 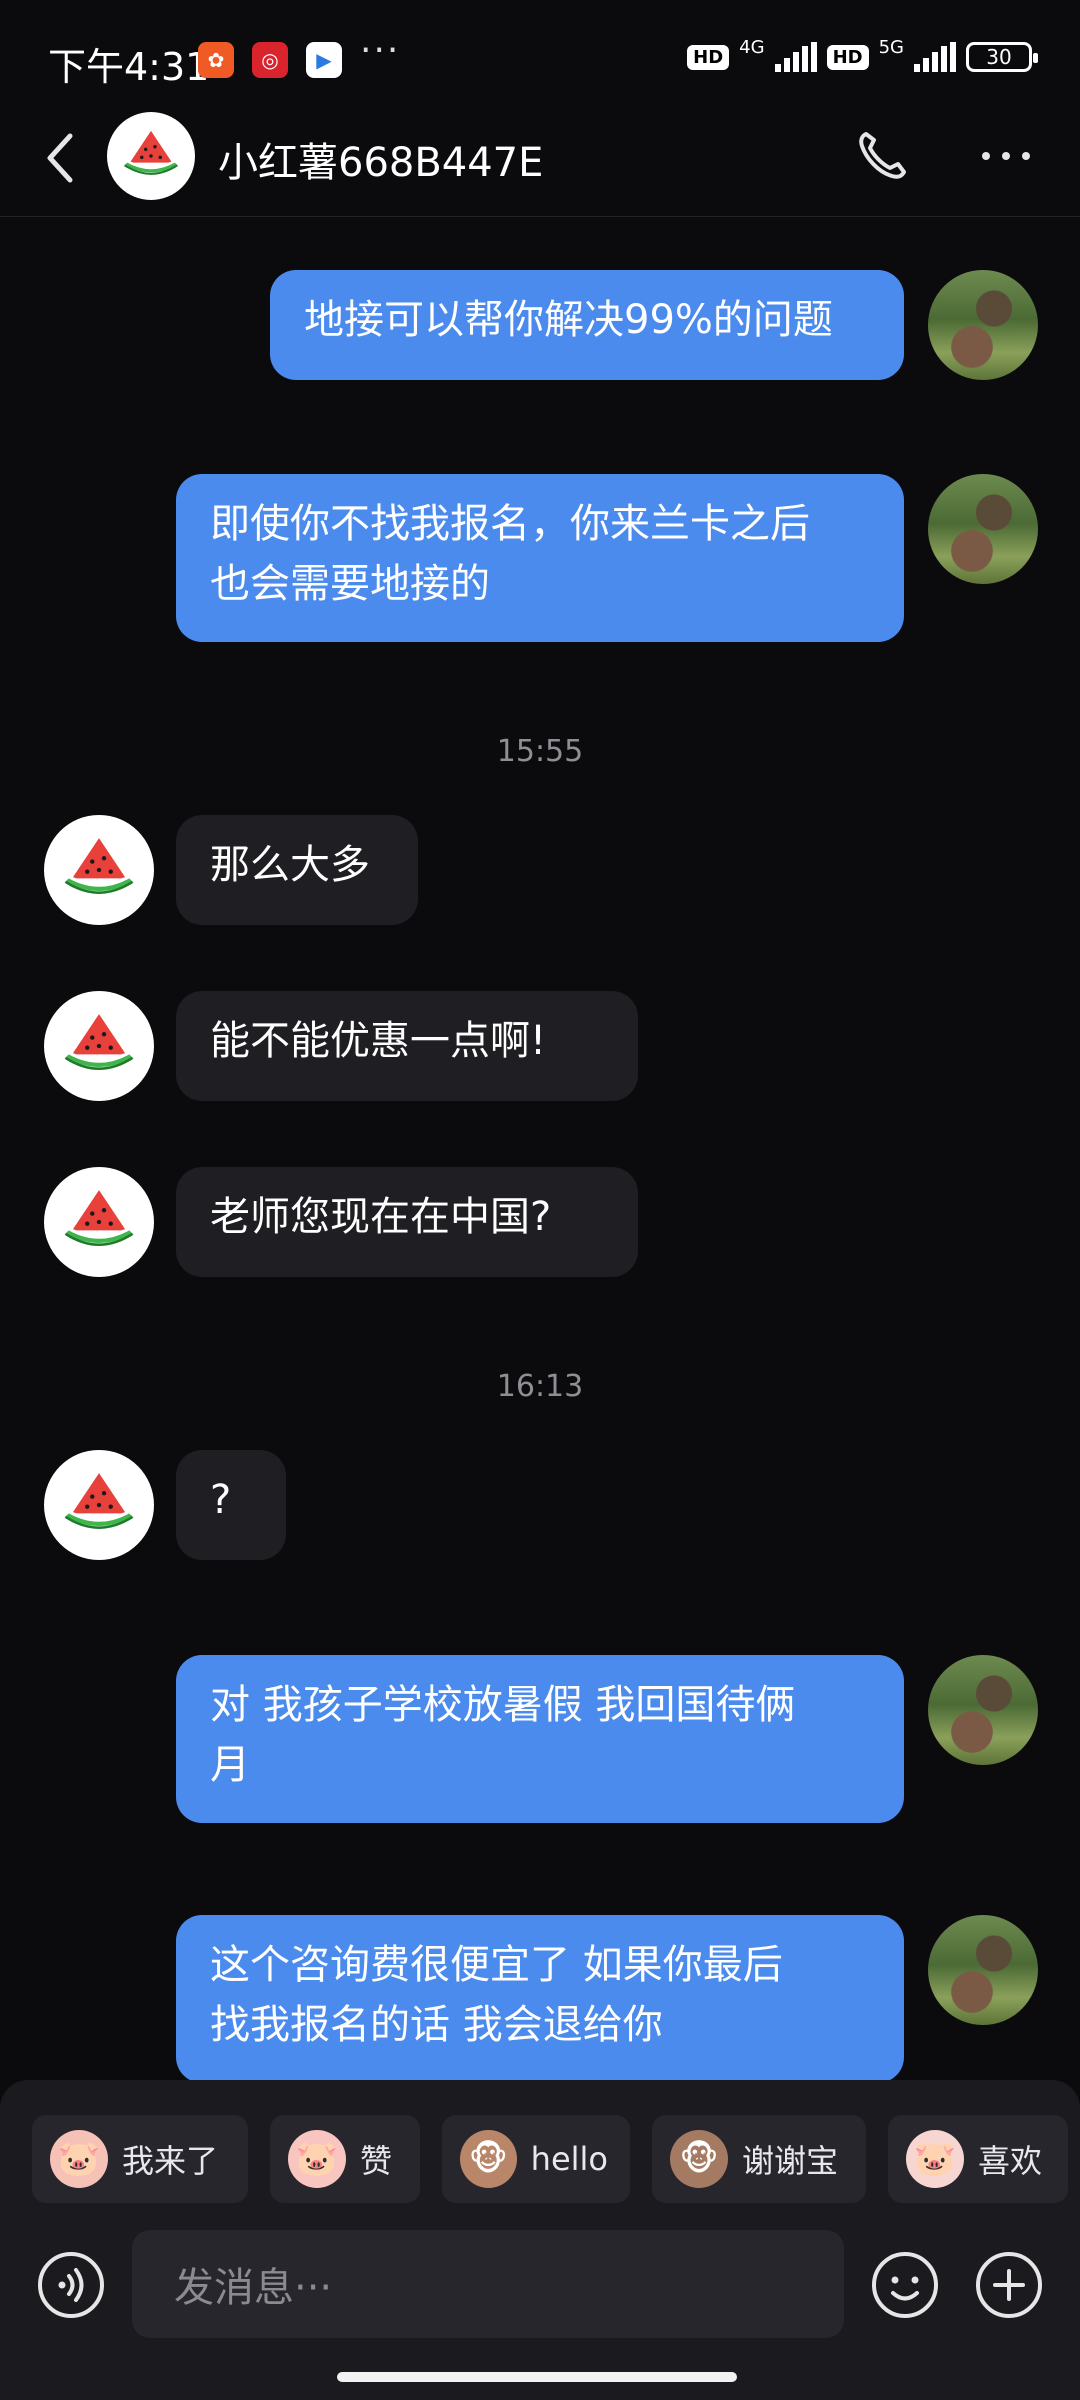 What do you see at coordinates (170, 2161) in the screenshot?
I see `quick-reply-label: 我来了` at bounding box center [170, 2161].